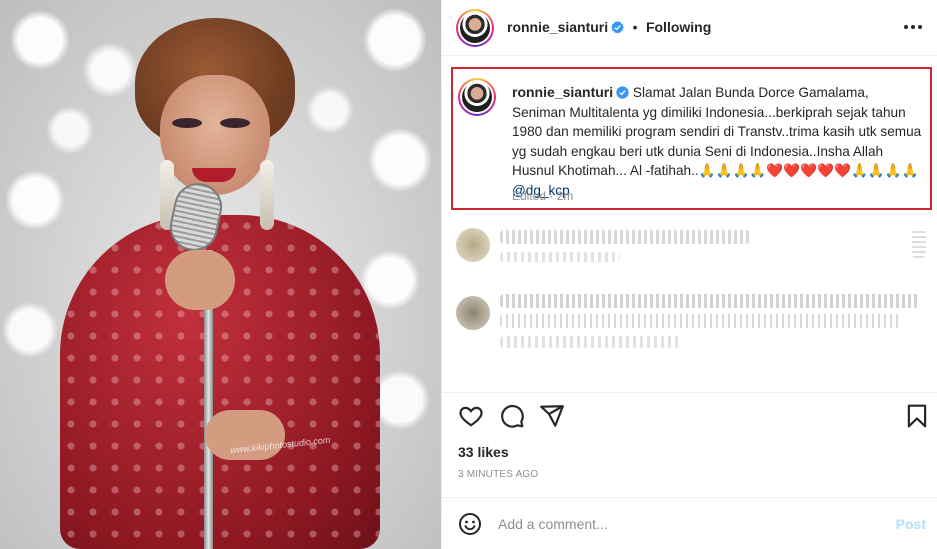 The image size is (937, 549). Describe the element at coordinates (678, 27) in the screenshot. I see `following-button: Following` at that location.